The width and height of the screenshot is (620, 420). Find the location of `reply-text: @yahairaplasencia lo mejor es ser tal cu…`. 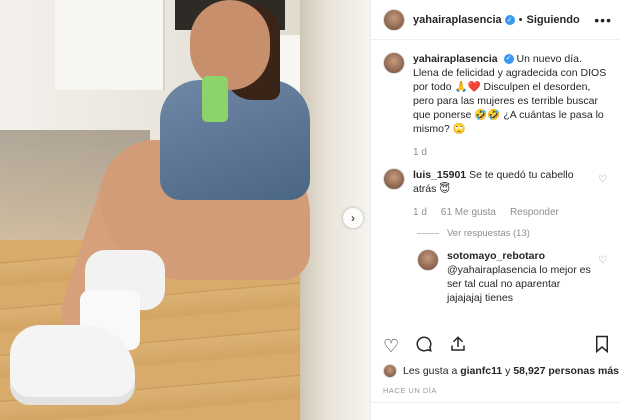

reply-text: @yahairaplasencia lo mejor es ser tal cu… is located at coordinates (519, 284).